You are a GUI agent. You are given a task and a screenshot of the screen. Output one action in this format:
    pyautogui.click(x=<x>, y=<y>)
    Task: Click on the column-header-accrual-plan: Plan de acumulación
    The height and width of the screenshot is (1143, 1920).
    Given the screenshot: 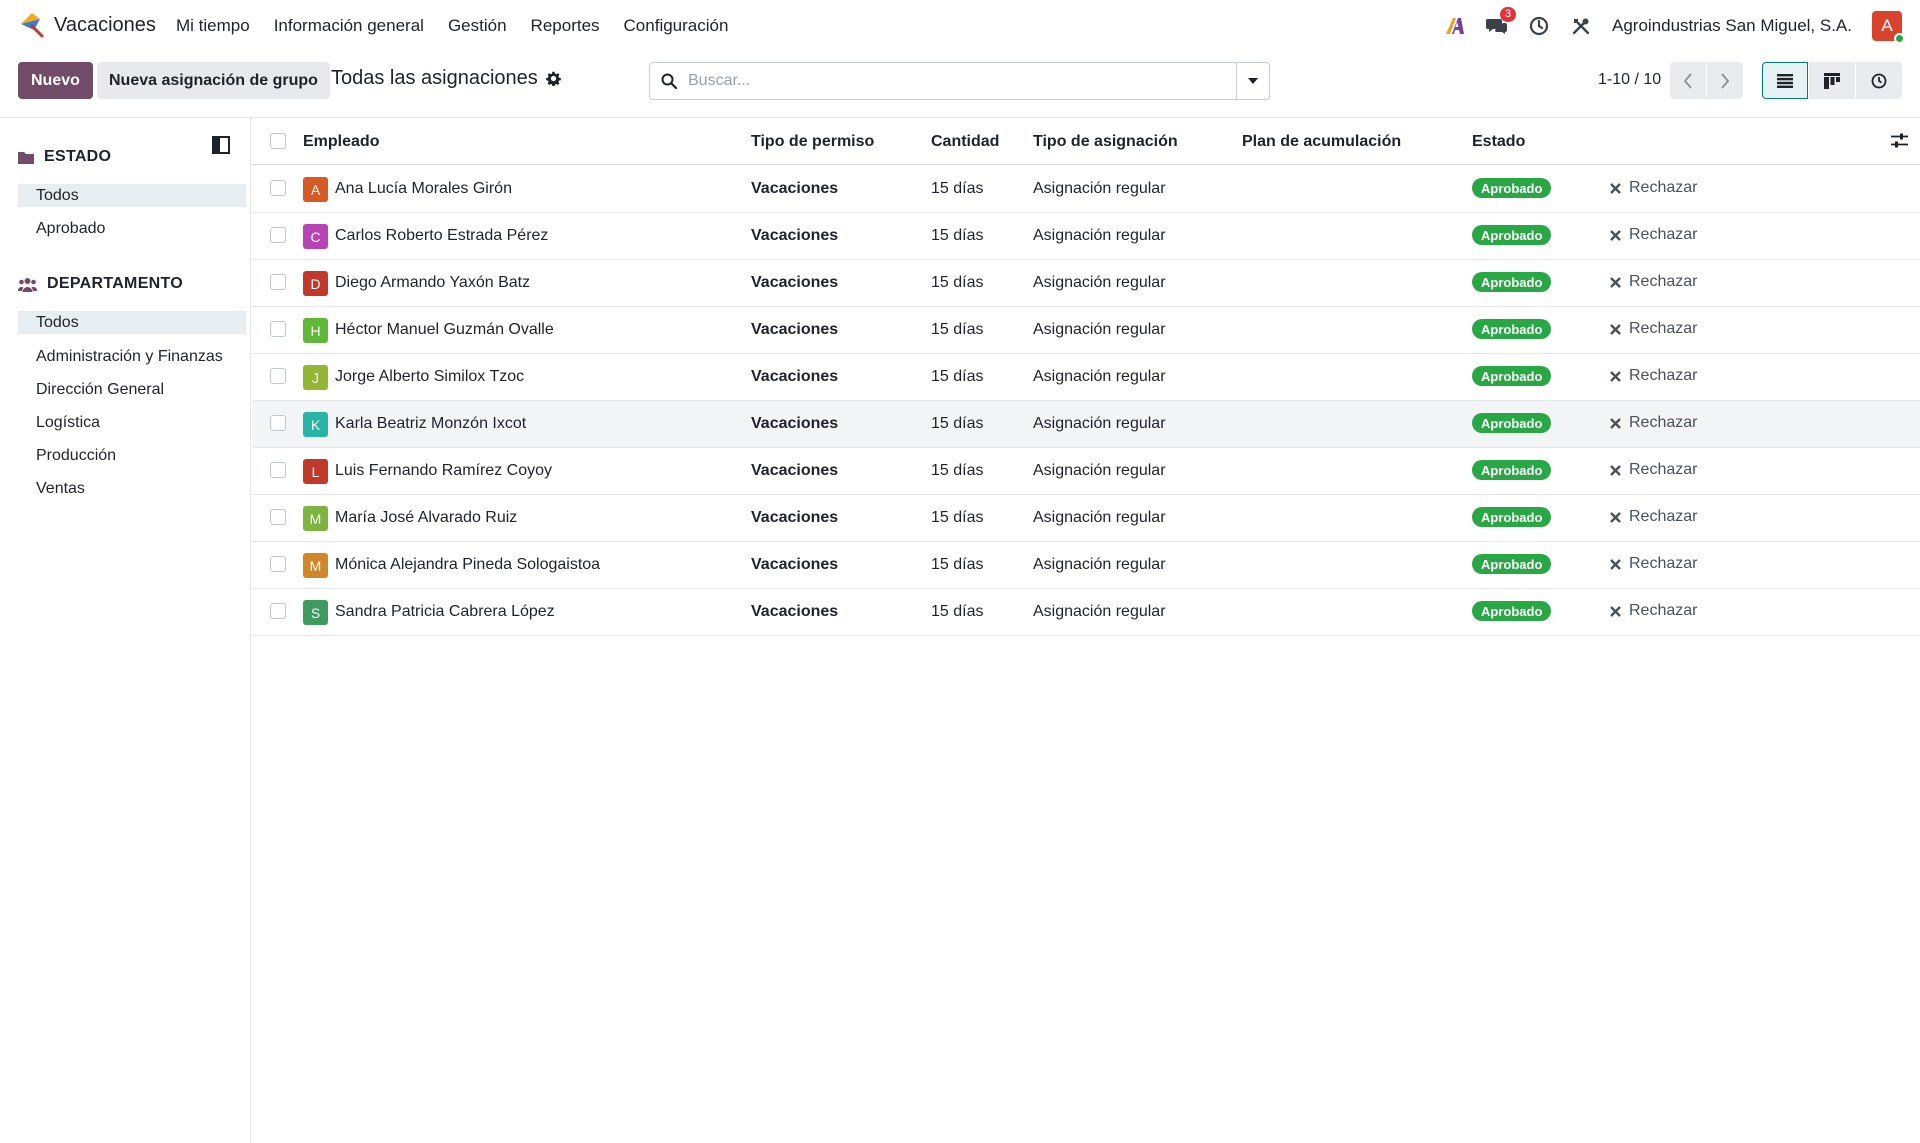 What is the action you would take?
    pyautogui.click(x=1321, y=142)
    